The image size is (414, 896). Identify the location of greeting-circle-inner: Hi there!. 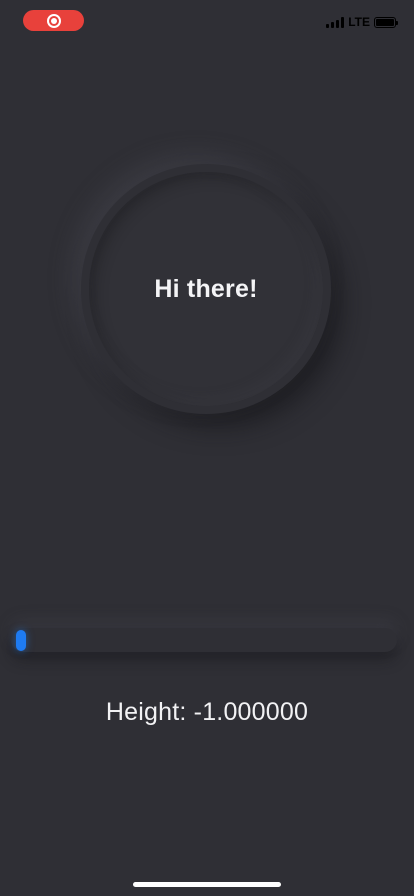
(206, 289).